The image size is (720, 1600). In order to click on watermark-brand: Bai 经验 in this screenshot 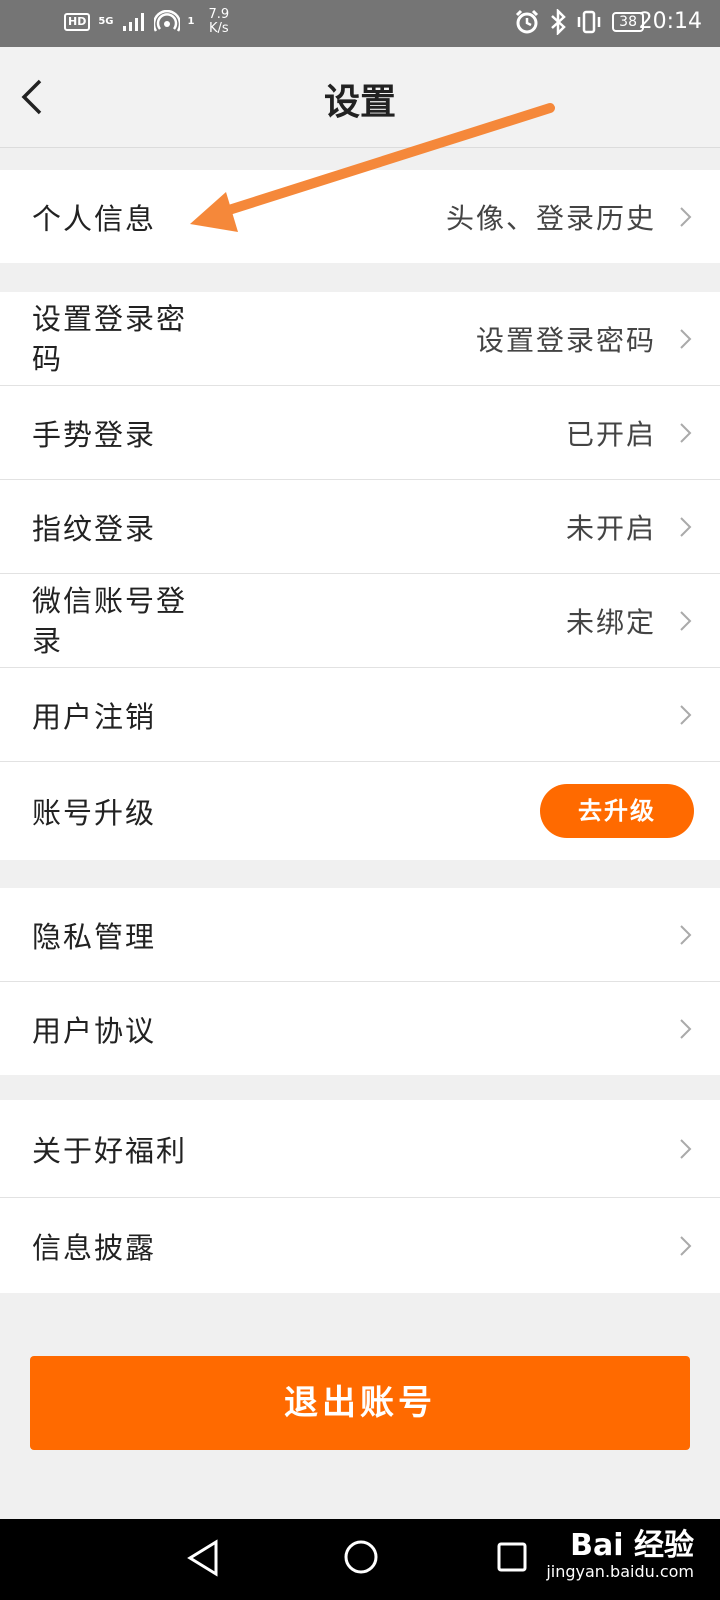, I will do `click(632, 1545)`.